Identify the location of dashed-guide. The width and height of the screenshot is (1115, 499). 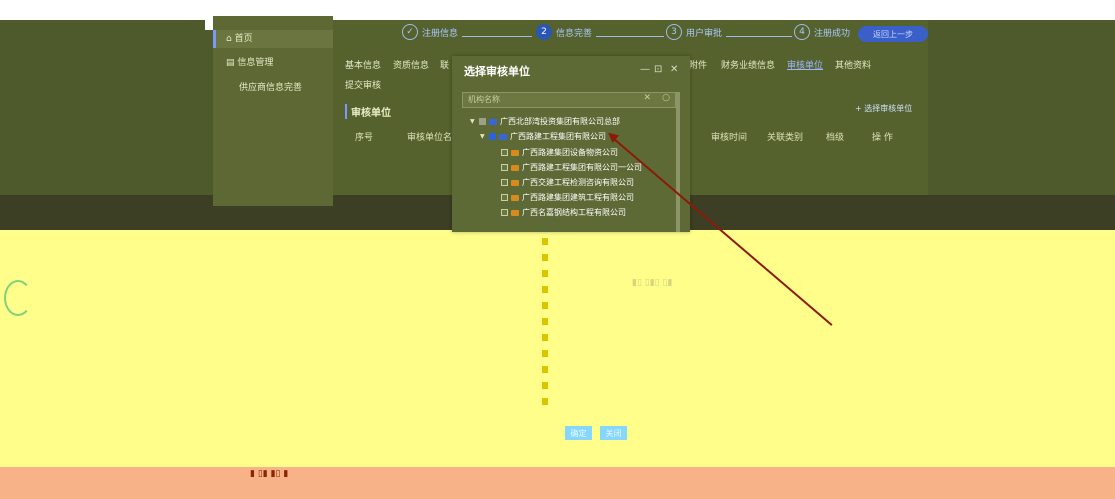
(545, 322).